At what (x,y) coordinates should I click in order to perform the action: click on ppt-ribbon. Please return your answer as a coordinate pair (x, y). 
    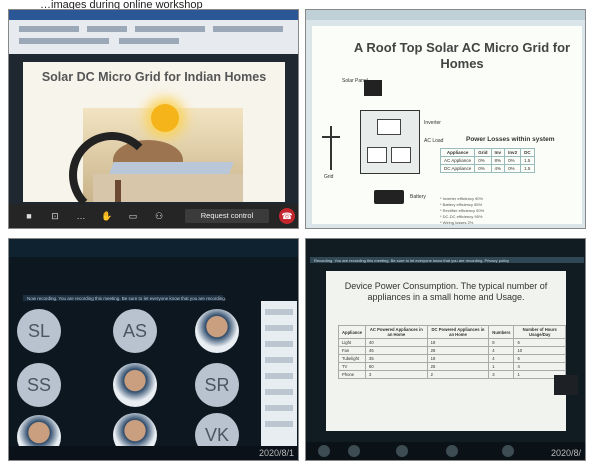
    Looking at the image, I should click on (153, 32).